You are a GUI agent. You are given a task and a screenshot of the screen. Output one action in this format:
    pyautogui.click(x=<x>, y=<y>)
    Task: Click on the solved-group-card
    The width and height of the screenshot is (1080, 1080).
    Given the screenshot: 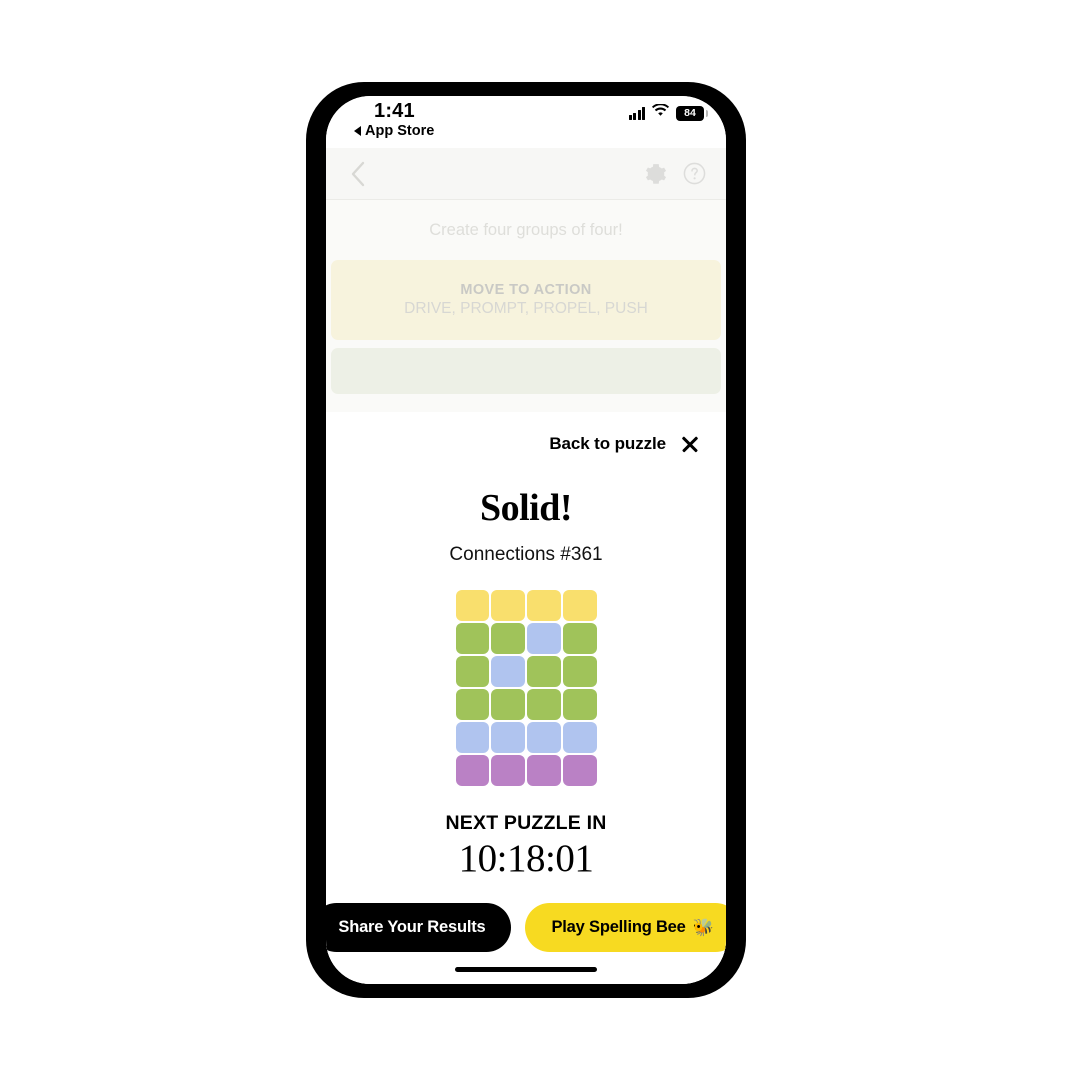 What is the action you would take?
    pyautogui.click(x=526, y=371)
    